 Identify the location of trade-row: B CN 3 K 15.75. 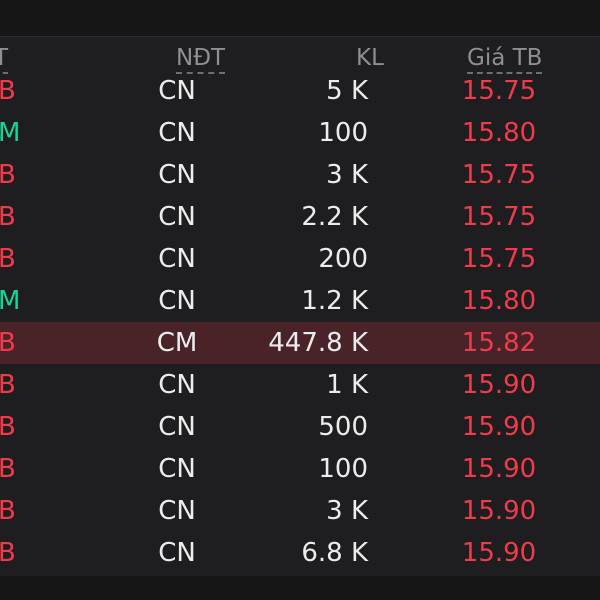
(300, 175).